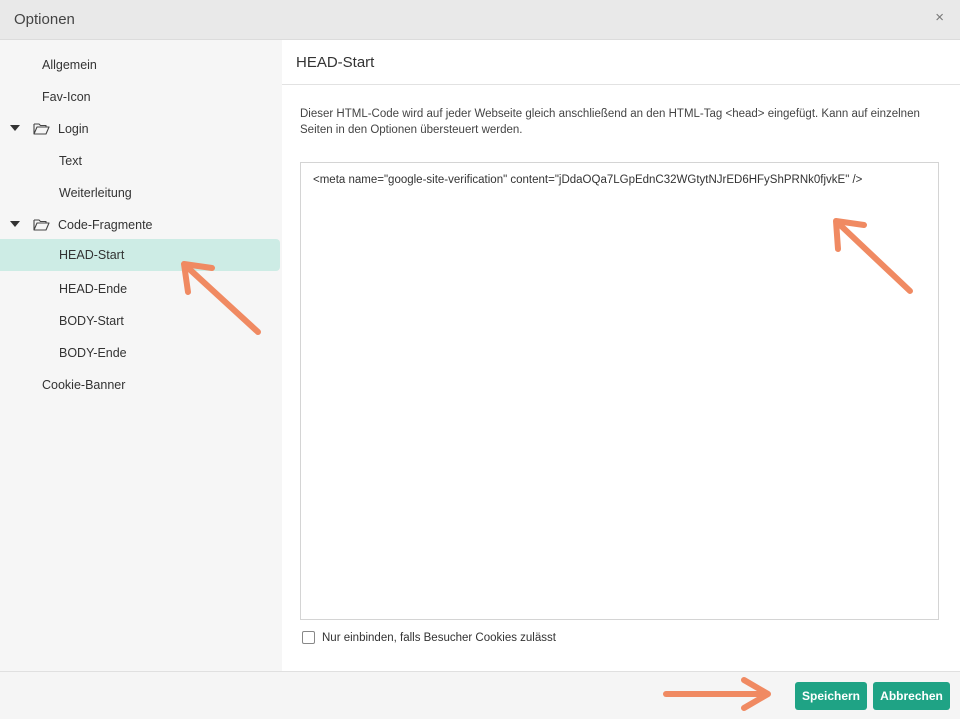 The height and width of the screenshot is (719, 960). I want to click on tree-item-head-start: HEAD-Start, so click(140, 255).